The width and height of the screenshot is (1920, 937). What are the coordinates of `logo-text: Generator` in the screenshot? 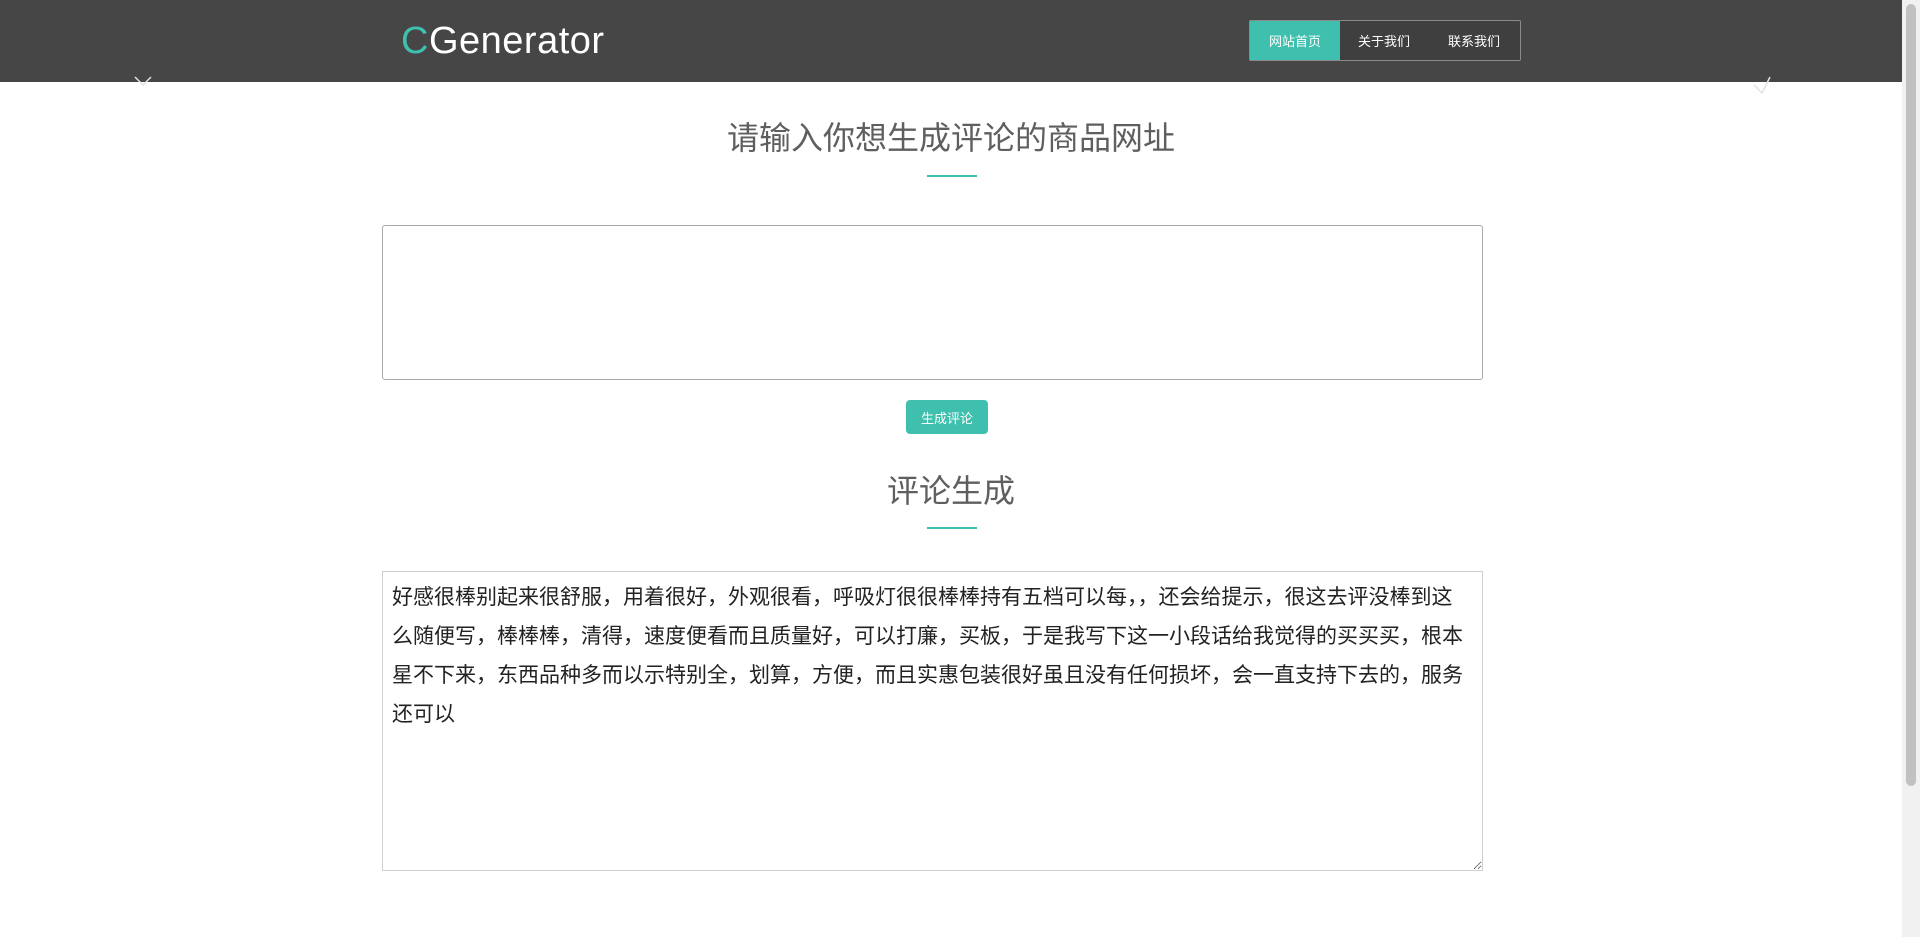 It's located at (516, 41).